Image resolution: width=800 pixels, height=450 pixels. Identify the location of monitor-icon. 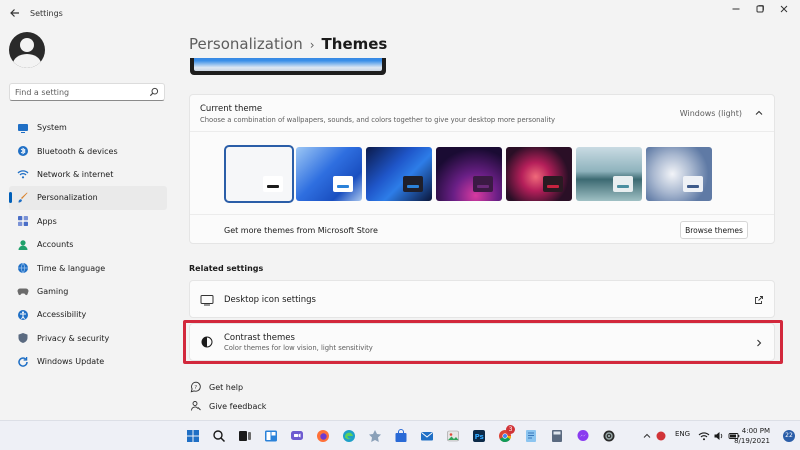
(23, 128).